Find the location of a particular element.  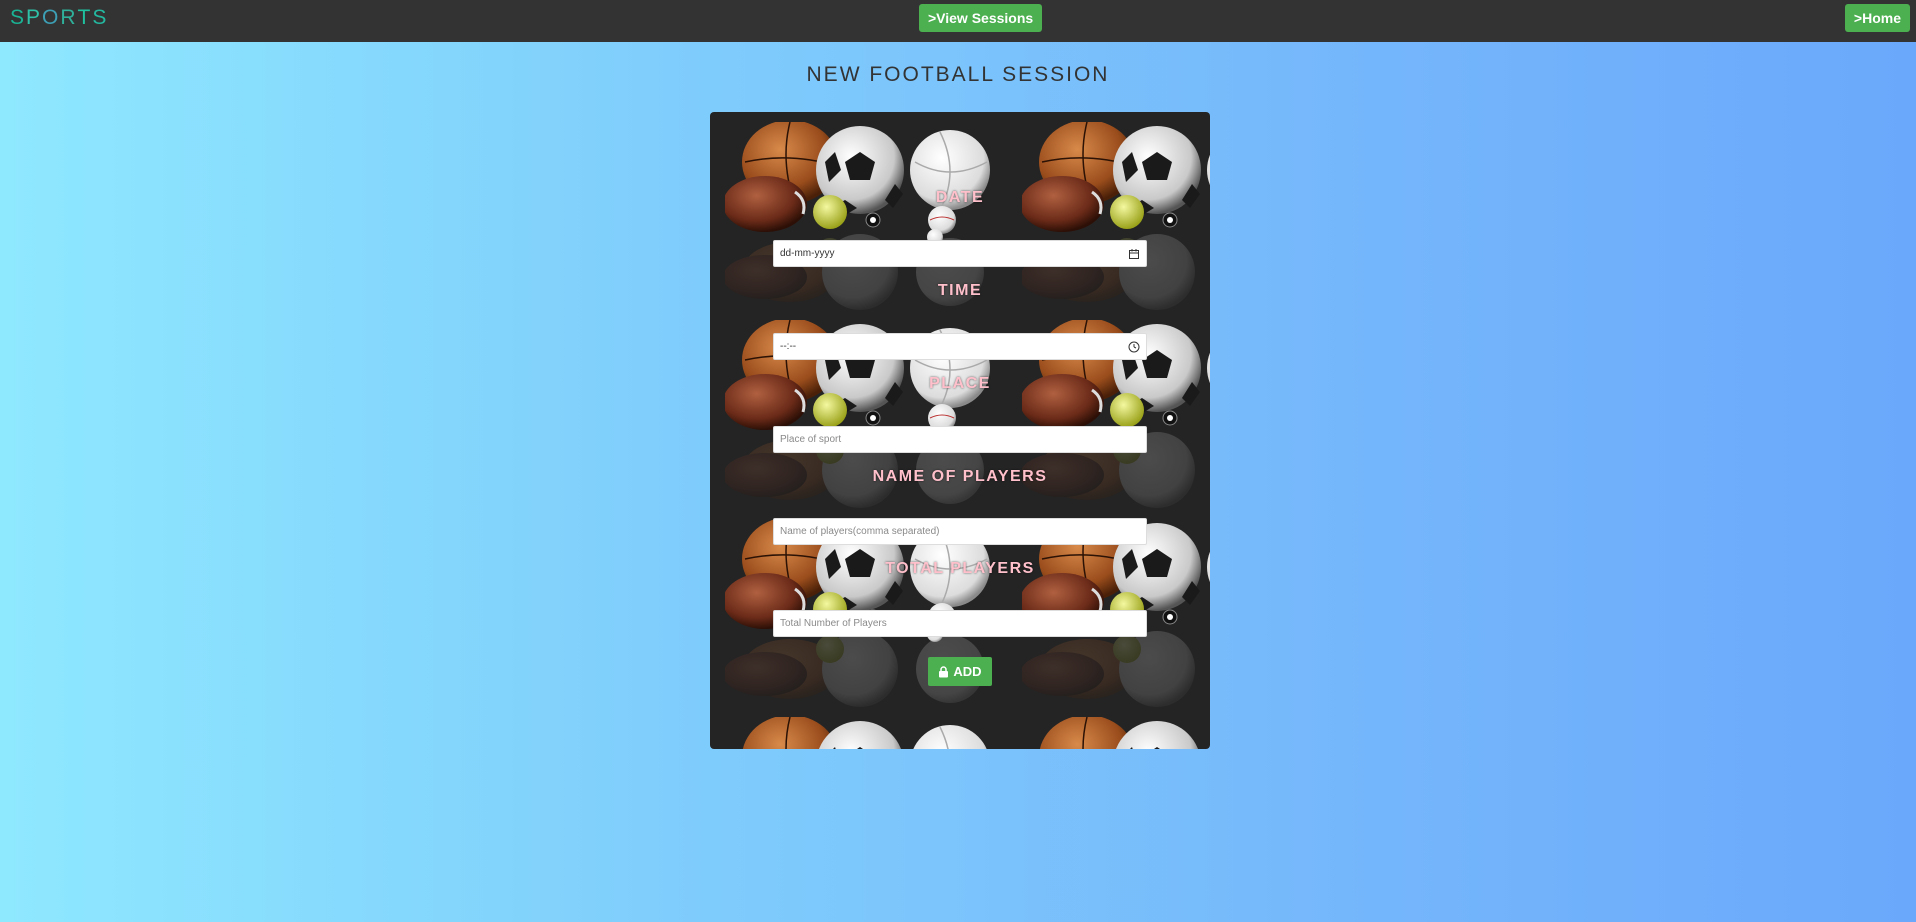

brand-logo: SPORTS is located at coordinates (59, 18).